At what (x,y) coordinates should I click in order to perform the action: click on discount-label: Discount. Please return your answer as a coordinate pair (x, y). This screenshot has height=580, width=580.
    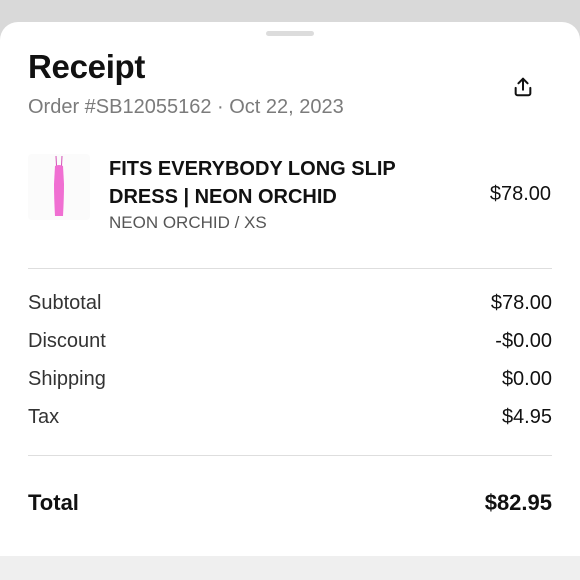
    Looking at the image, I should click on (67, 341).